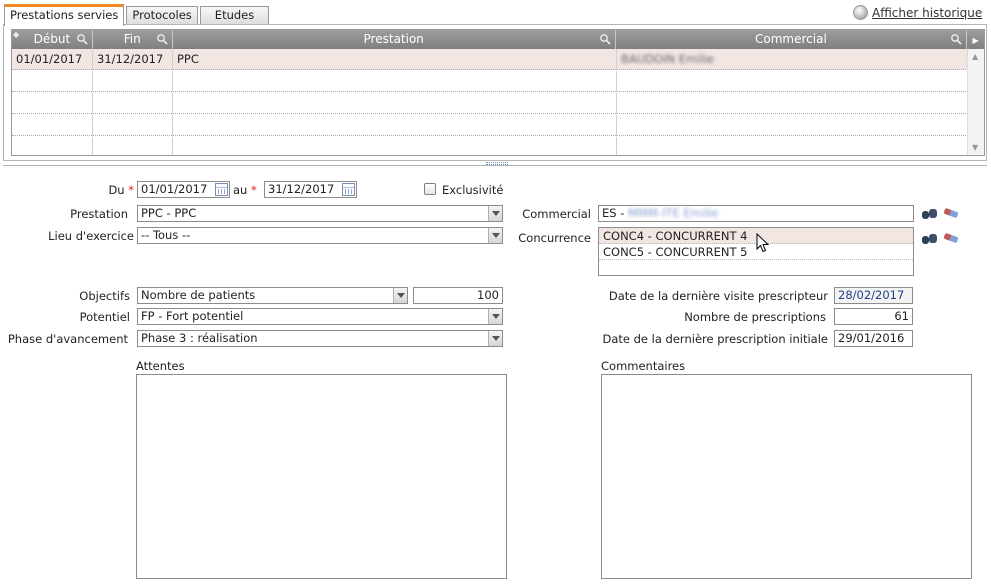 This screenshot has height=588, width=991. What do you see at coordinates (395, 59) in the screenshot?
I see `cell-prestation: PPC` at bounding box center [395, 59].